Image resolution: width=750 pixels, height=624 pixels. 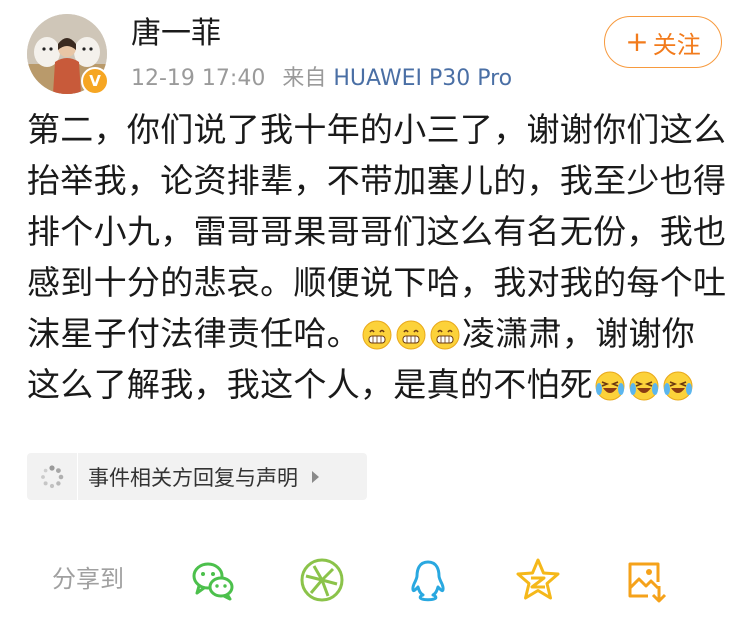 I want to click on qq-icon, so click(x=428, y=580).